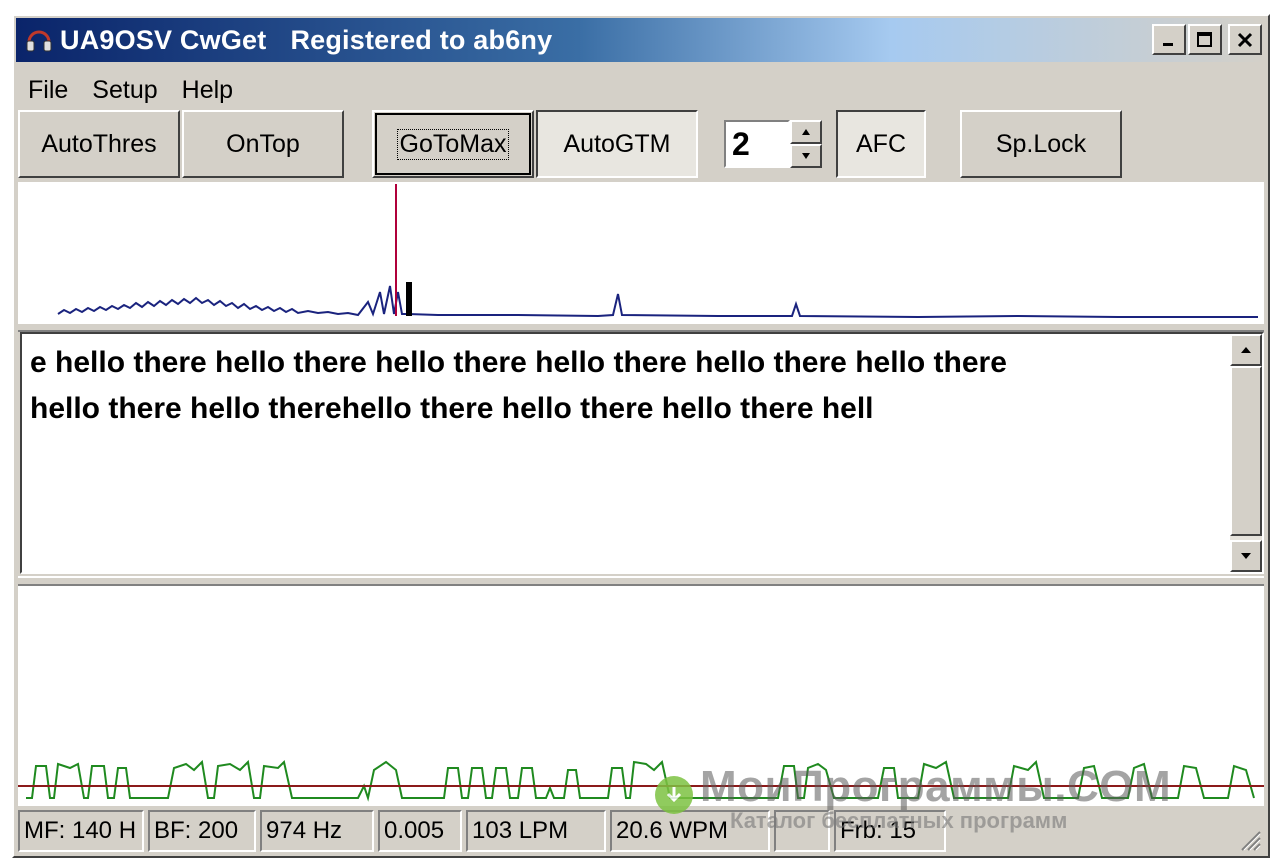 The width and height of the screenshot is (1275, 861). What do you see at coordinates (899, 820) in the screenshot?
I see `watermark-subtitle: Каталог бесплатных программ` at bounding box center [899, 820].